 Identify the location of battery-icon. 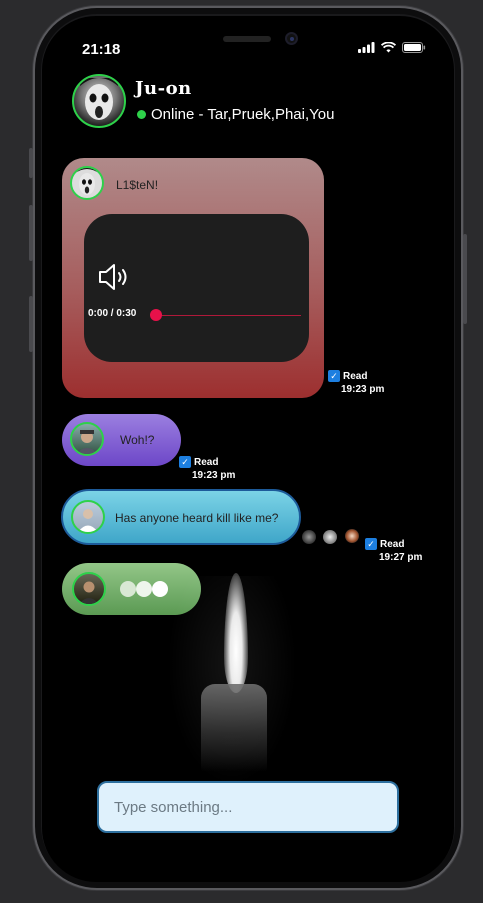
(414, 47).